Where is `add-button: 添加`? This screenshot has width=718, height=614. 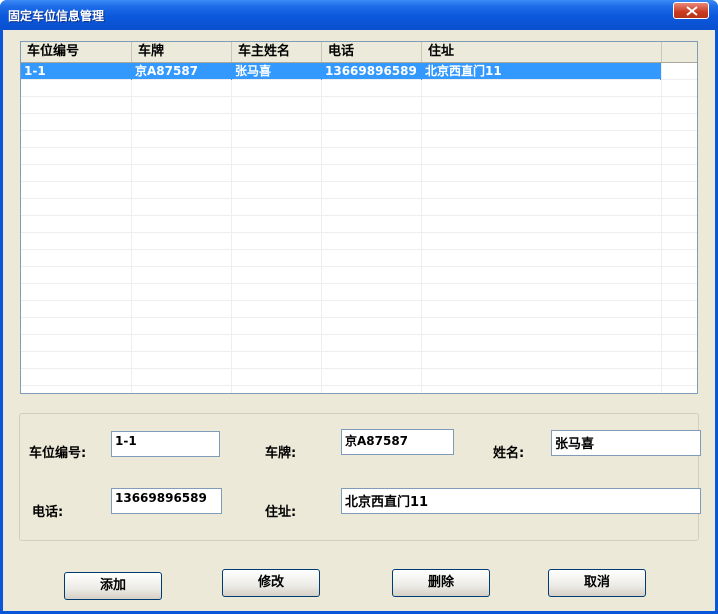
add-button: 添加 is located at coordinates (113, 586).